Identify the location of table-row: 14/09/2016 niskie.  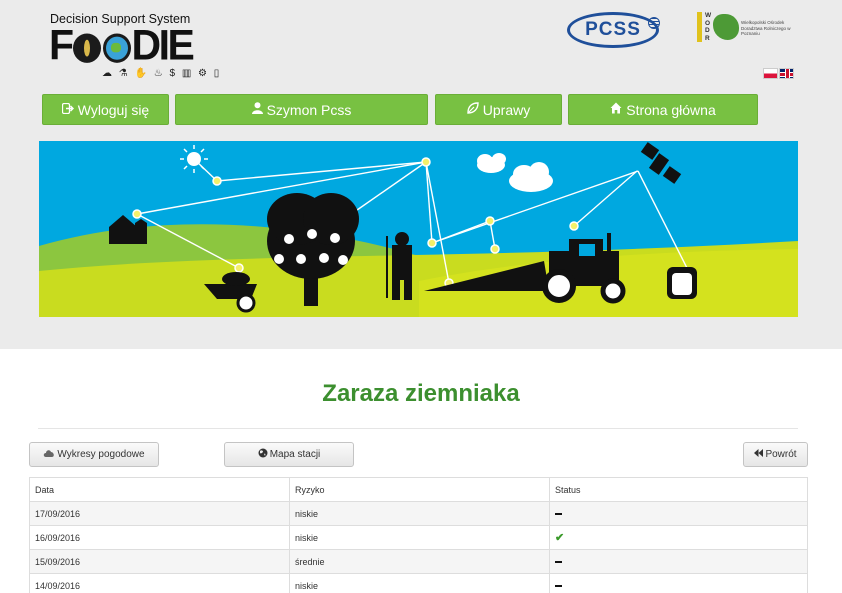
(418, 583).